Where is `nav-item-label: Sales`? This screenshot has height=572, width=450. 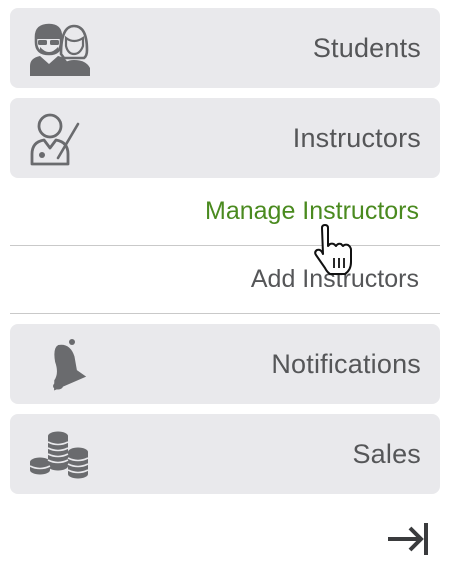
nav-item-label: Sales is located at coordinates (386, 453).